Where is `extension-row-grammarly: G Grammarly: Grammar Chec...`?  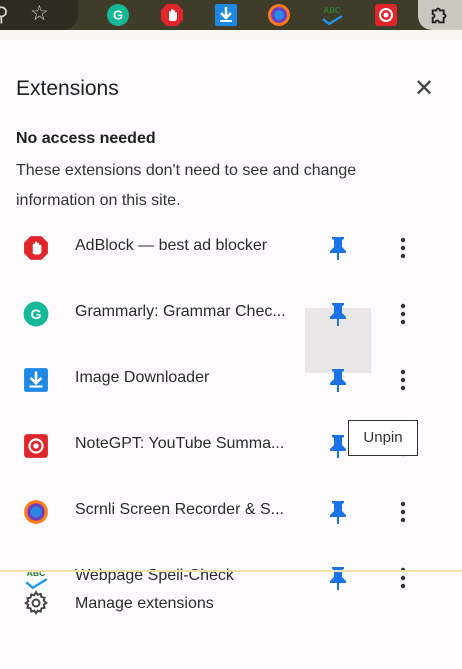
extension-row-grammarly: G Grammarly: Grammar Chec... is located at coordinates (231, 314).